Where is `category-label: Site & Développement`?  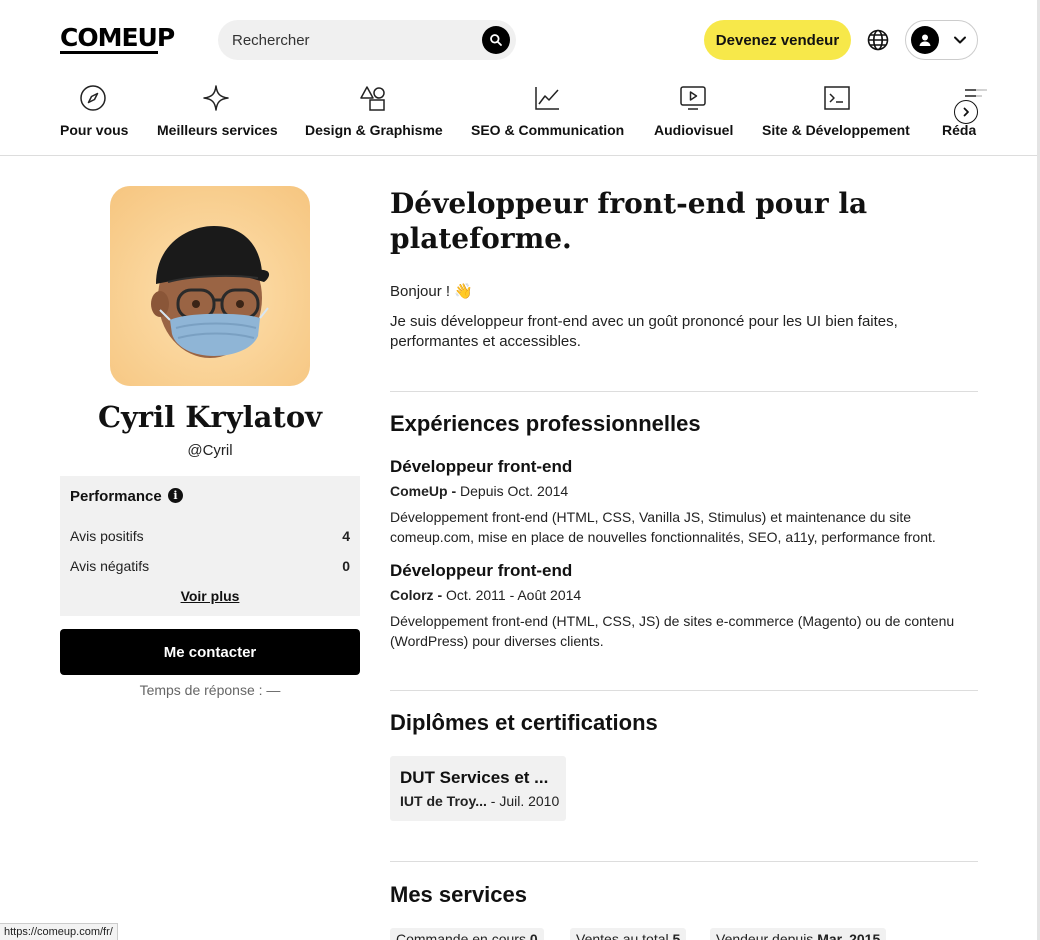 category-label: Site & Développement is located at coordinates (836, 130).